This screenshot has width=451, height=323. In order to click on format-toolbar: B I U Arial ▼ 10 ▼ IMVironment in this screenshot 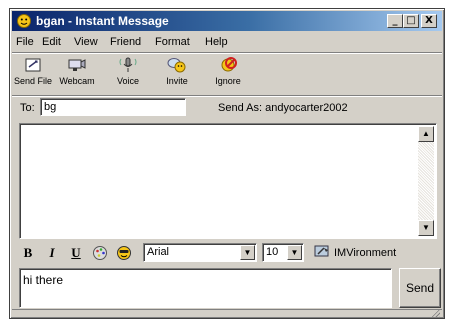, I will do `click(227, 253)`.